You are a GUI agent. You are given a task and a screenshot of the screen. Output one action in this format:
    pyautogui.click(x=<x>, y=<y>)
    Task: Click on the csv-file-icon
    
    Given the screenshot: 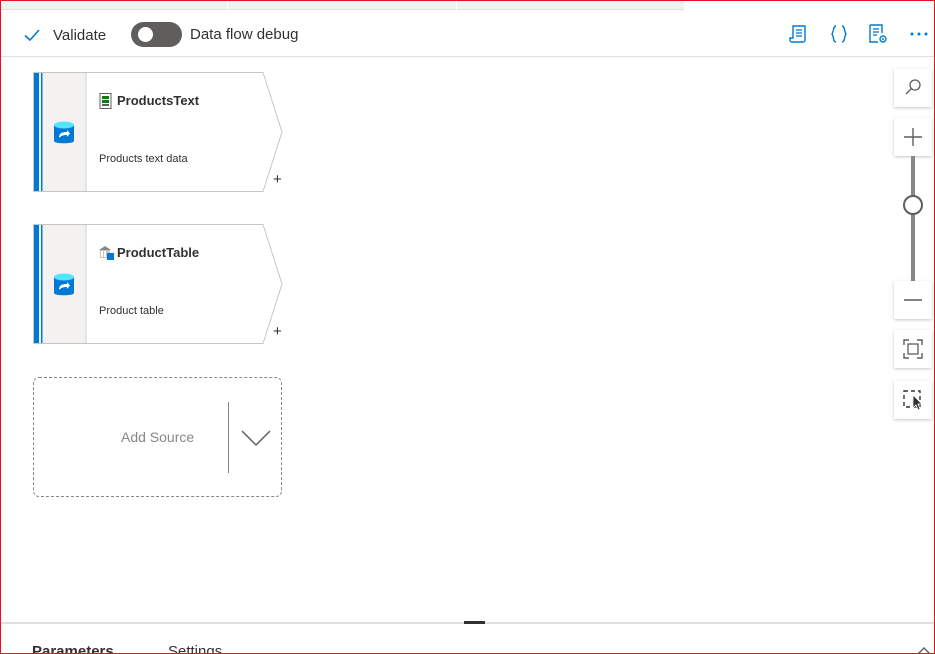 What is the action you would take?
    pyautogui.click(x=105, y=101)
    